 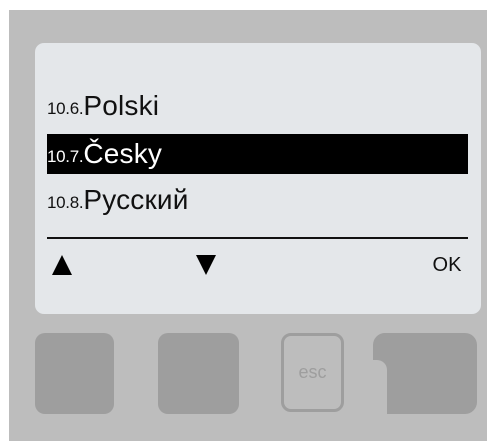 I want to click on menu-item-cesky-selected: 10.7. Česky, so click(x=257, y=154).